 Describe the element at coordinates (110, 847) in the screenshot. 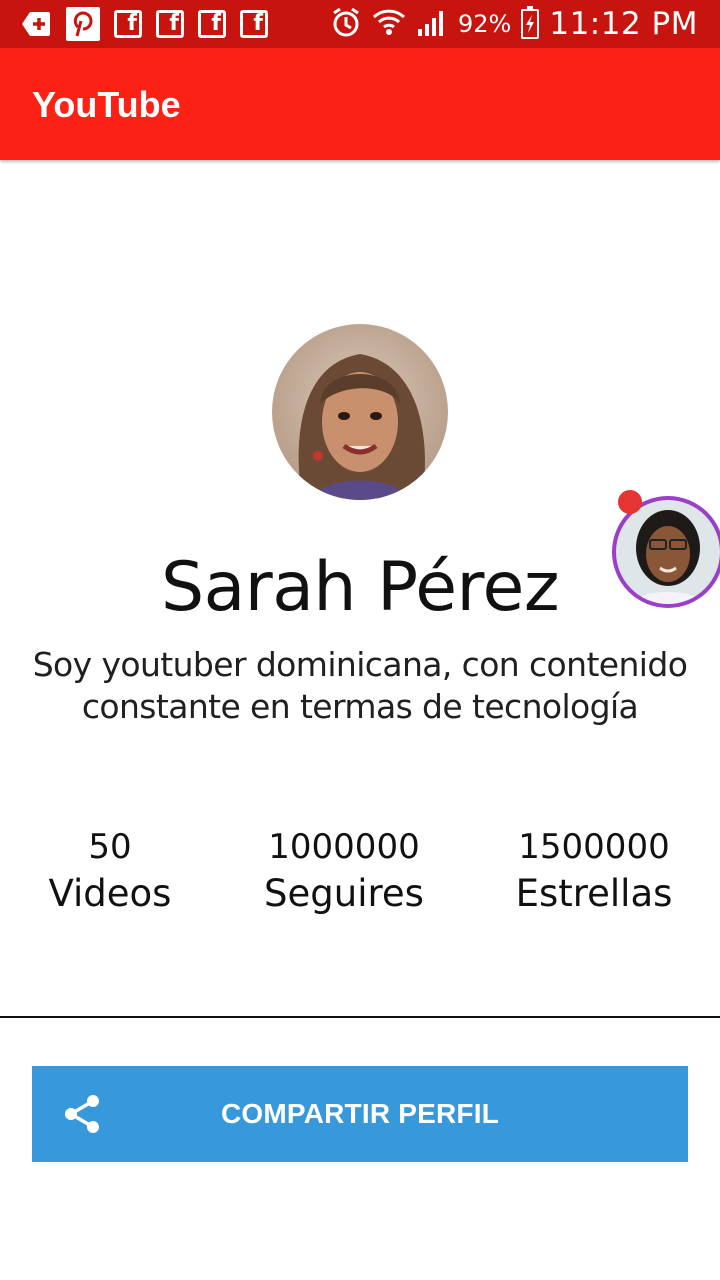

I see `stat-value: 50` at that location.